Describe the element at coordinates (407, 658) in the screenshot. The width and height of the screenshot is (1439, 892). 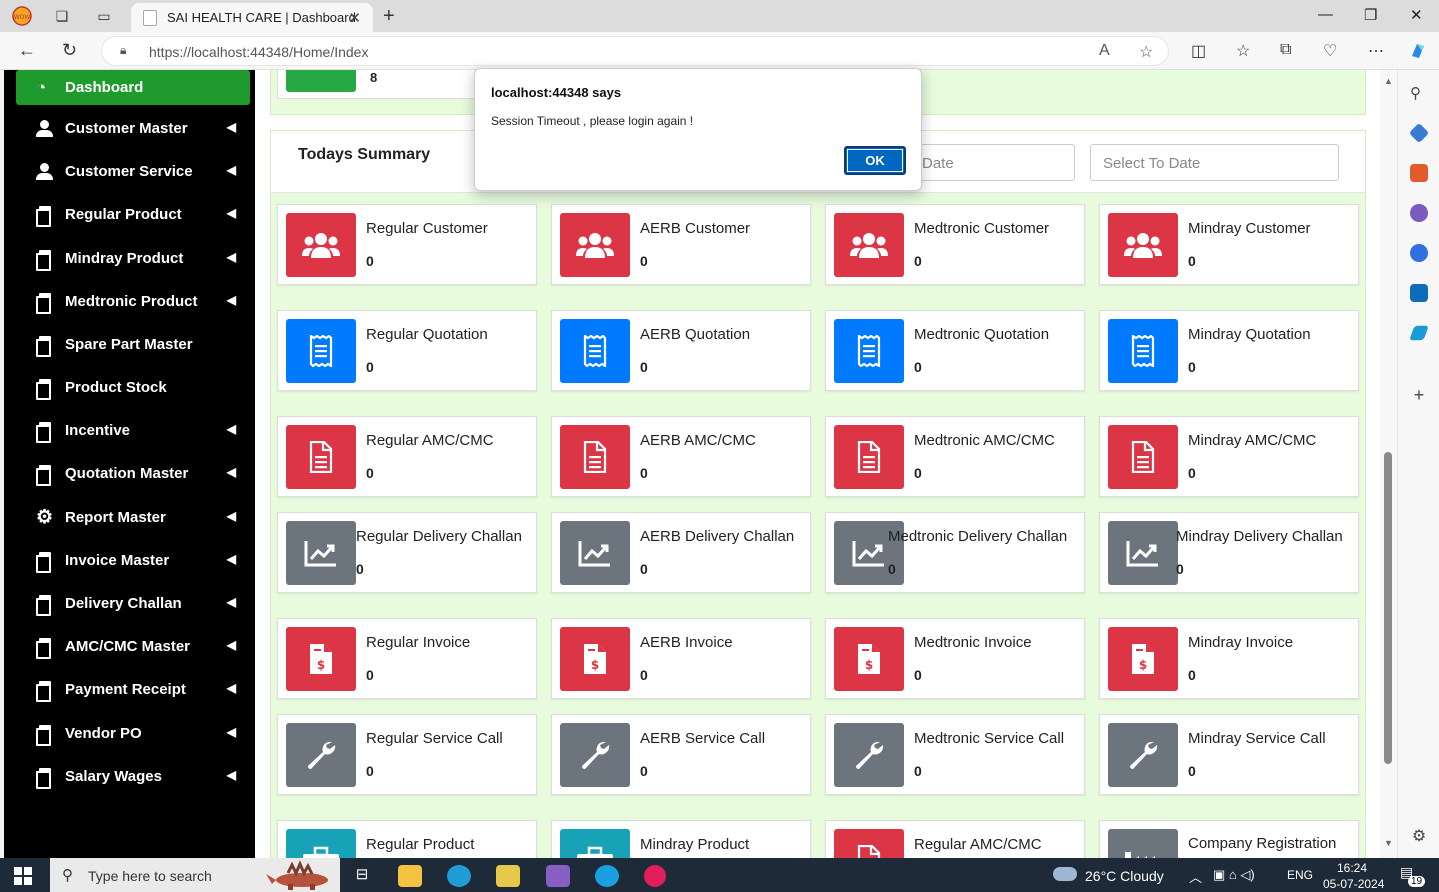
I see `summary-card-regular-invoice: $ Regular Invoice 0` at that location.